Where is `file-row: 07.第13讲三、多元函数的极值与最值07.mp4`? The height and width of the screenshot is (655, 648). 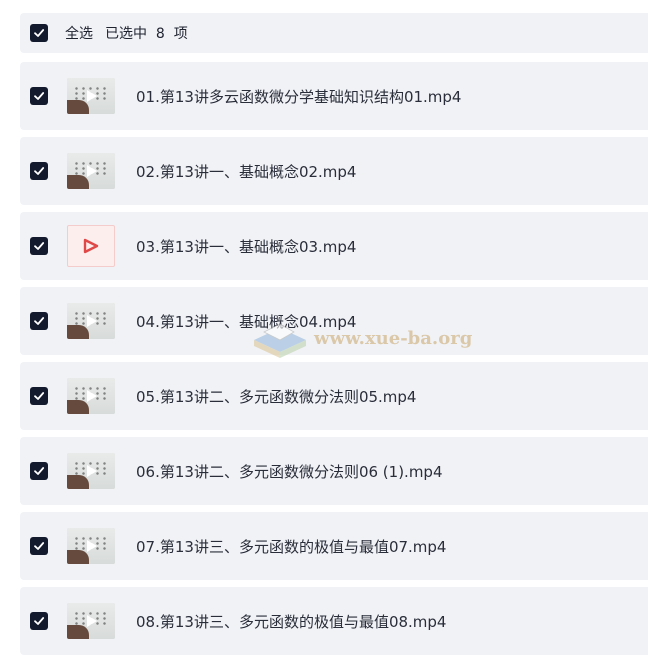 file-row: 07.第13讲三、多元函数的极值与最值07.mp4 is located at coordinates (334, 546).